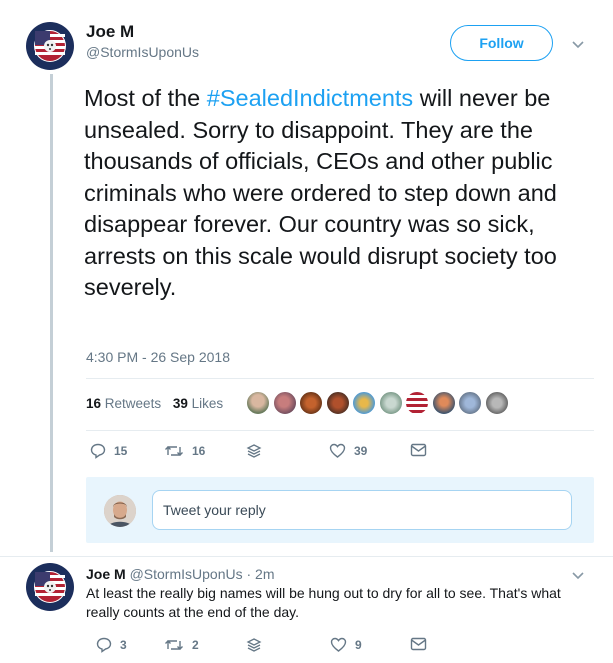 The width and height of the screenshot is (613, 663). Describe the element at coordinates (142, 52) in the screenshot. I see `author-handle: @StormIsUponUs` at that location.